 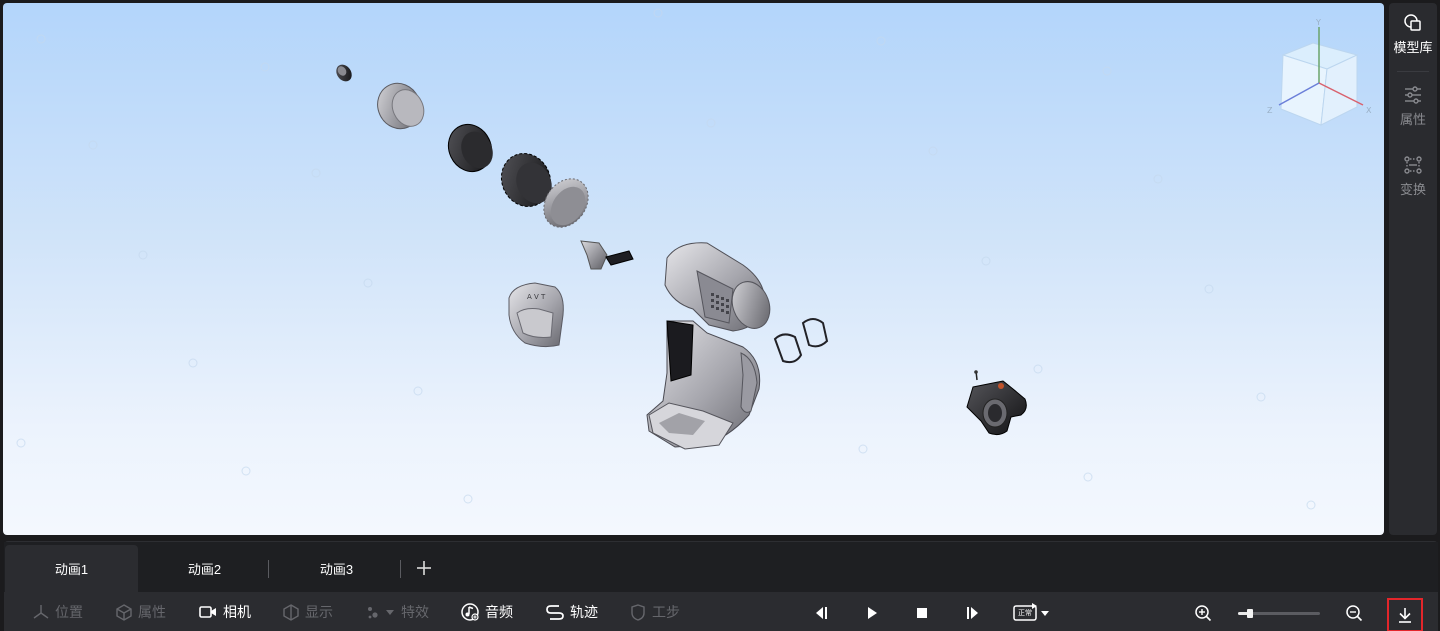 What do you see at coordinates (1250, 613) in the screenshot?
I see `zoom-slider-handle` at bounding box center [1250, 613].